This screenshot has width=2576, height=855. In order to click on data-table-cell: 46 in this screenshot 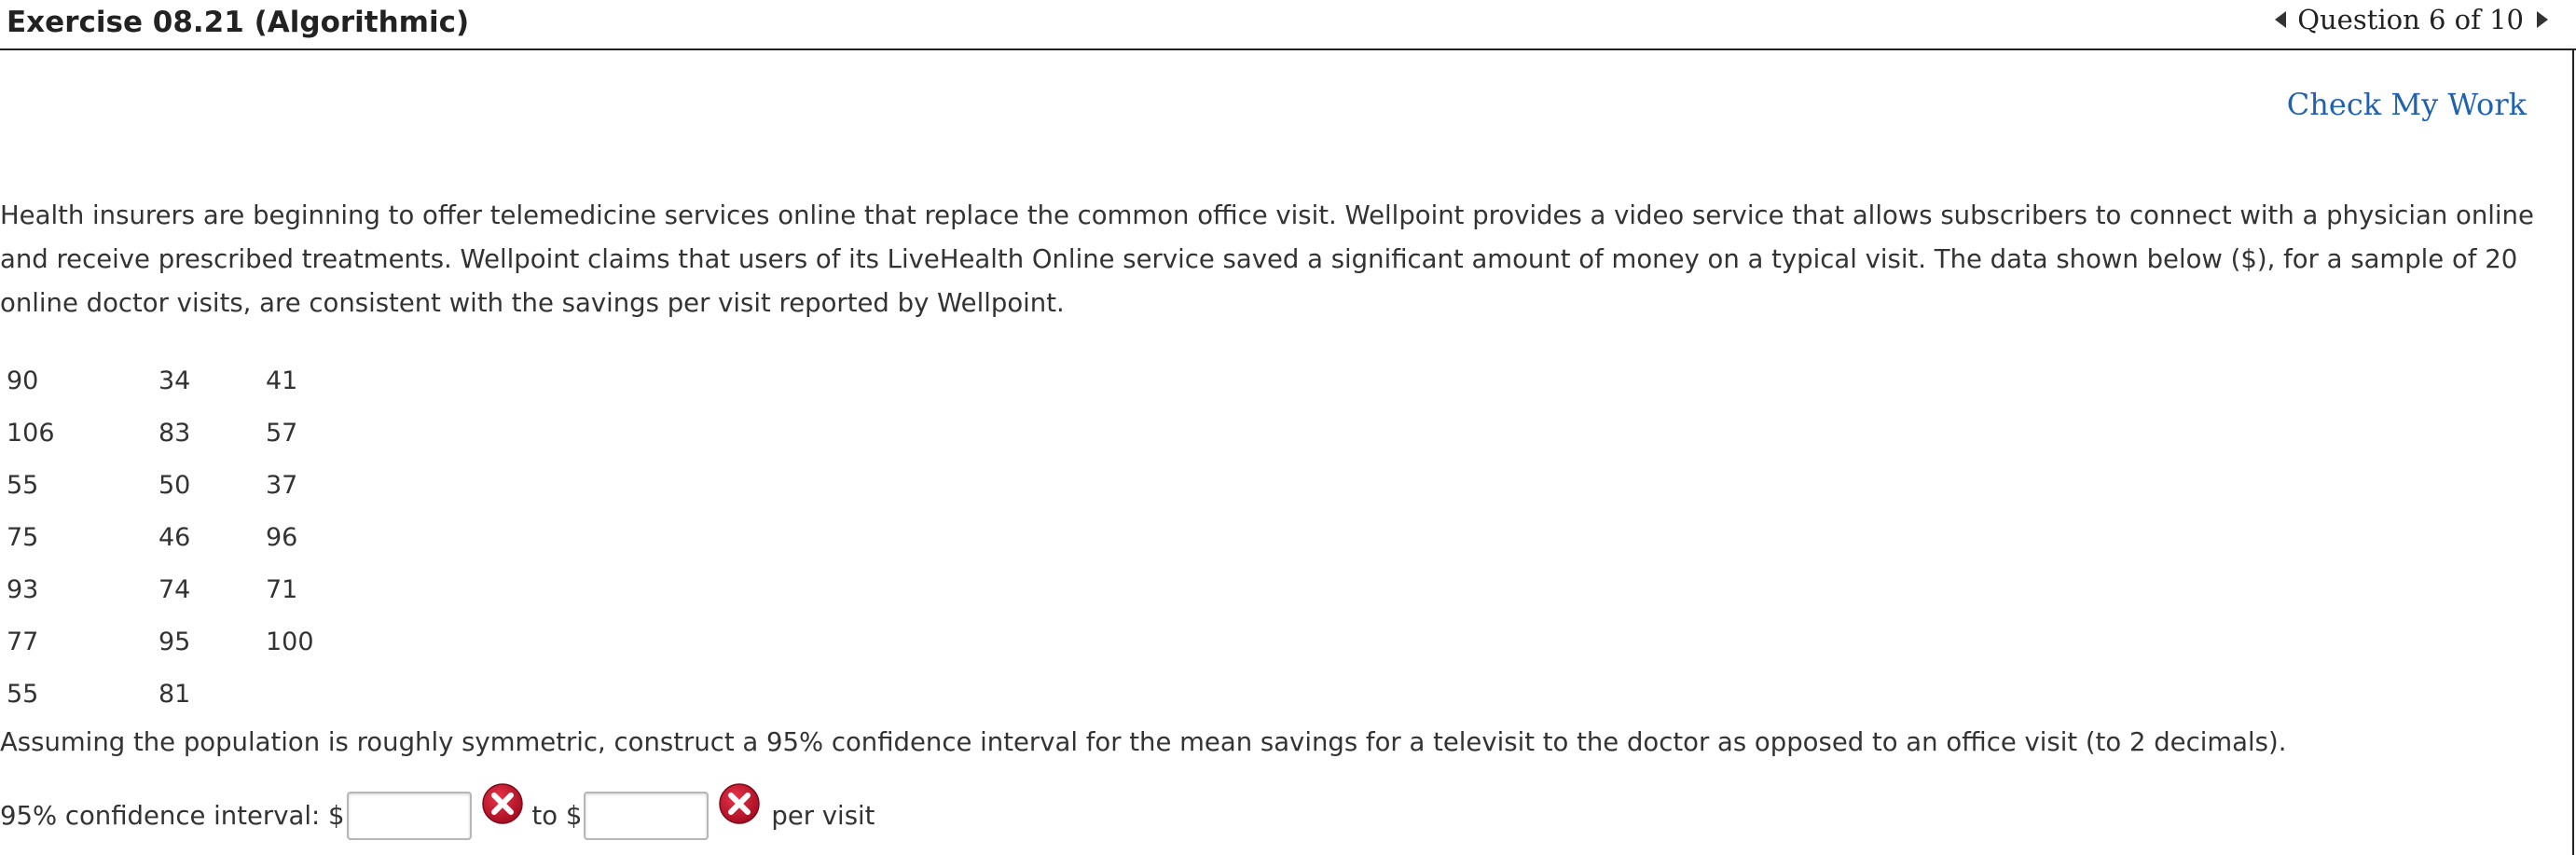, I will do `click(174, 537)`.